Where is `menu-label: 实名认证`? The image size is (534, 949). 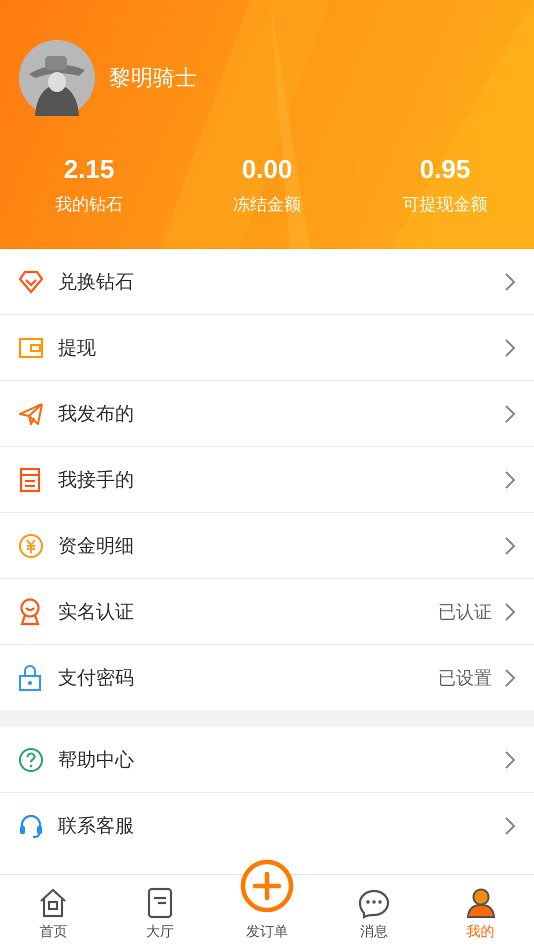 menu-label: 实名认证 is located at coordinates (96, 612).